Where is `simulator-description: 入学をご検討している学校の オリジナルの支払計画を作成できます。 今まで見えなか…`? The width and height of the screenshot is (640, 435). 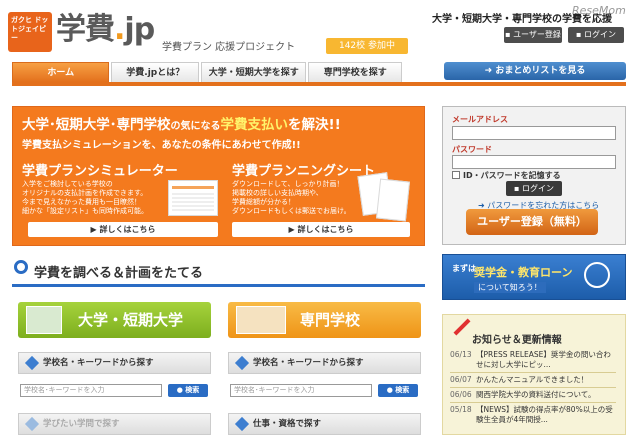
simulator-description: 入学をご検討している学校の オリジナルの支払計画を作成できます。 今まで見えなか… is located at coordinates (97, 198).